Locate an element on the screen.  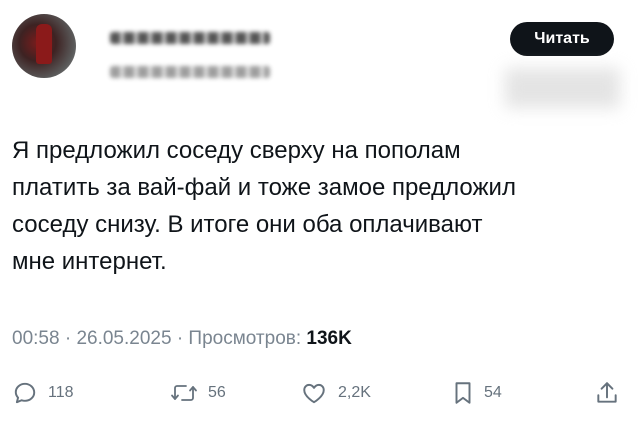
share-icon is located at coordinates (607, 393).